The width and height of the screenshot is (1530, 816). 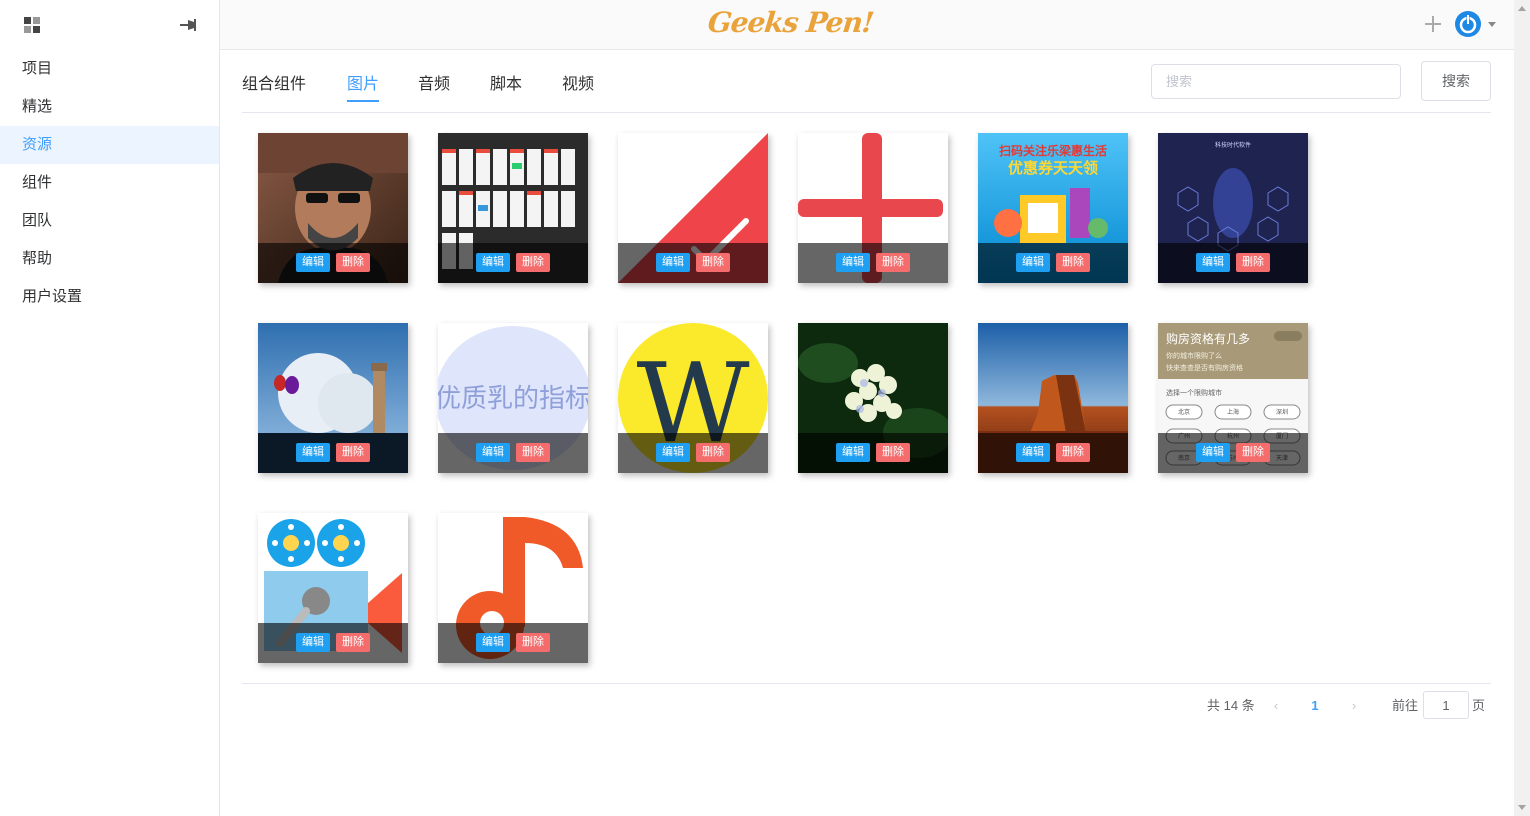 What do you see at coordinates (109, 107) in the screenshot?
I see `sidebar-item-featured: 精选` at bounding box center [109, 107].